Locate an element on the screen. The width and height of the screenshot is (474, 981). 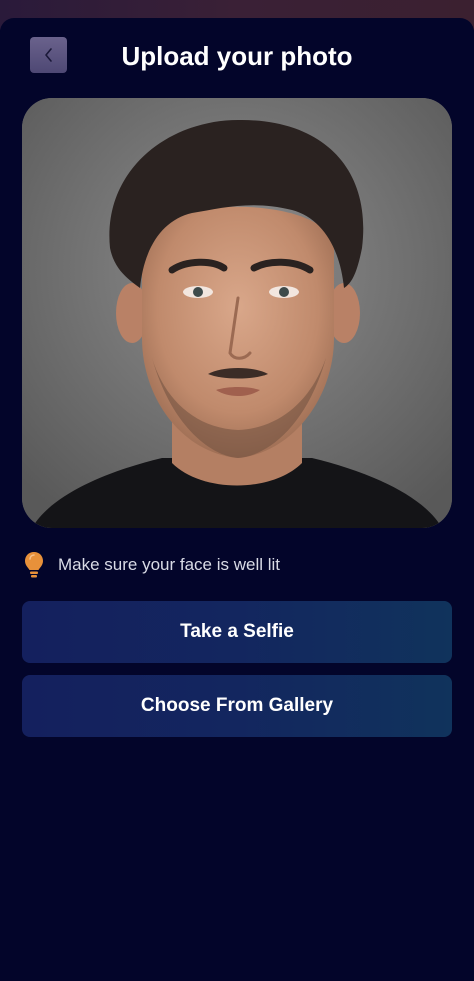
take-selfie-button: Take a Selfie is located at coordinates (237, 632).